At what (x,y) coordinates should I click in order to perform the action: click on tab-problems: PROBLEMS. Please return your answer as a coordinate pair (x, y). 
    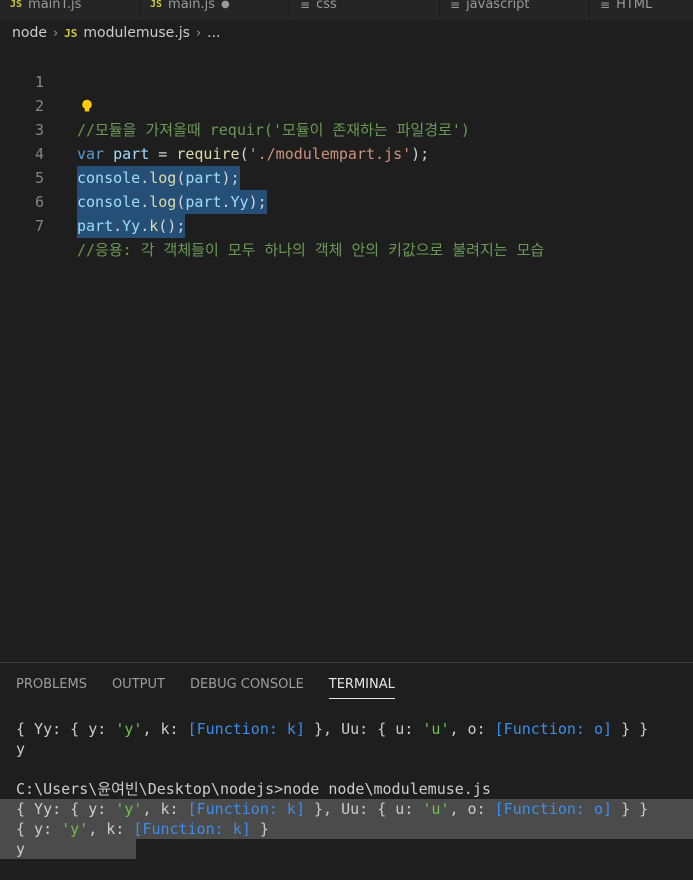
    Looking at the image, I should click on (51, 688).